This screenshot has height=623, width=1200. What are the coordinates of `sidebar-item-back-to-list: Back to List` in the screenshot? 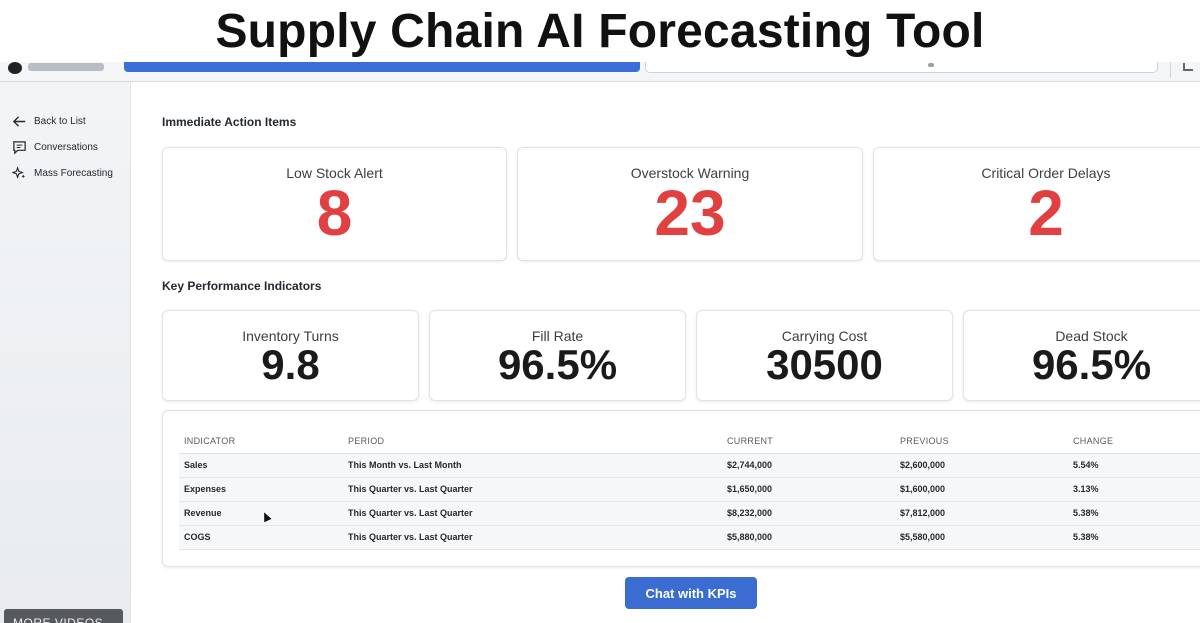 It's located at (49, 121).